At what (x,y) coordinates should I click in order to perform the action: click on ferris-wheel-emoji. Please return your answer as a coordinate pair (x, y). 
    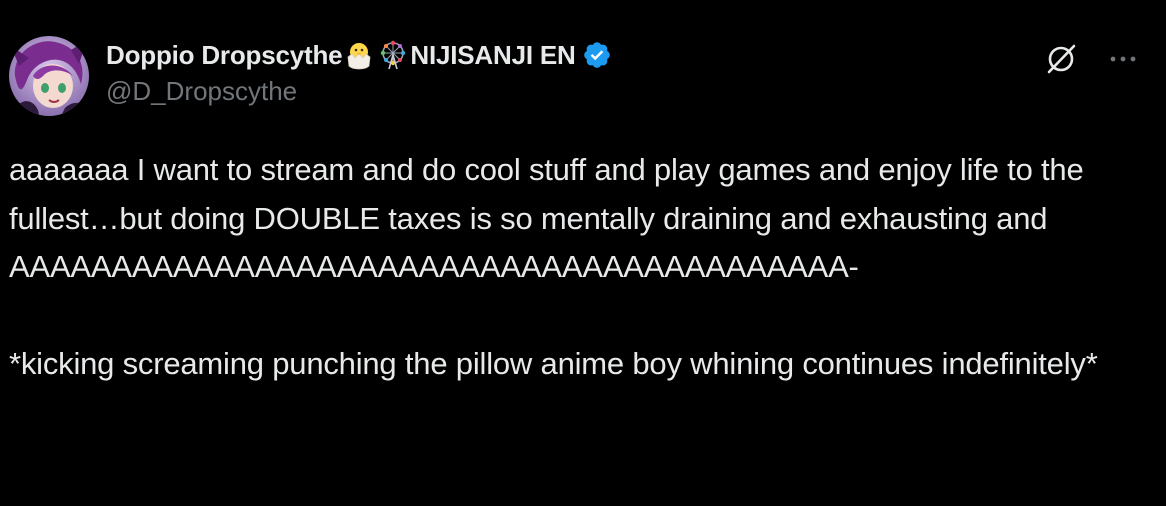
    Looking at the image, I should click on (393, 55).